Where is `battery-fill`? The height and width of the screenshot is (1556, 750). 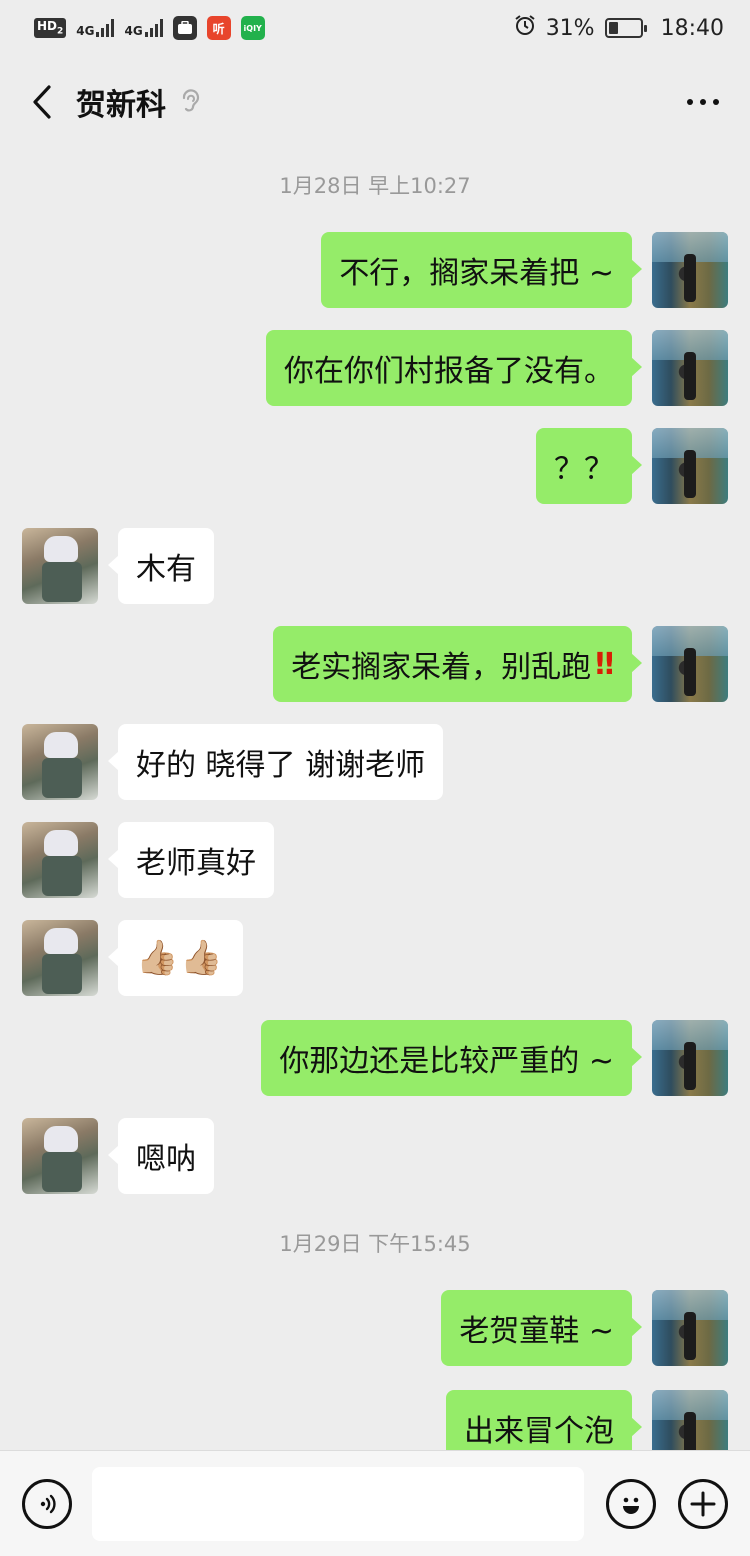 battery-fill is located at coordinates (613, 28).